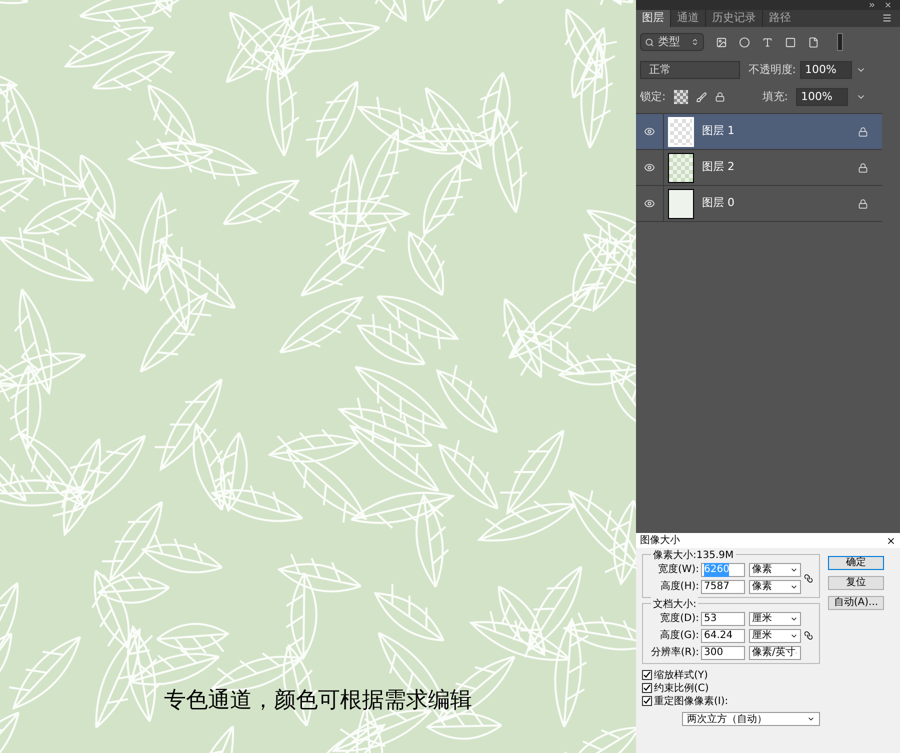 This screenshot has width=900, height=753. Describe the element at coordinates (731, 688) in the screenshot. I see `checkbox-option: 约束比例(C)` at that location.